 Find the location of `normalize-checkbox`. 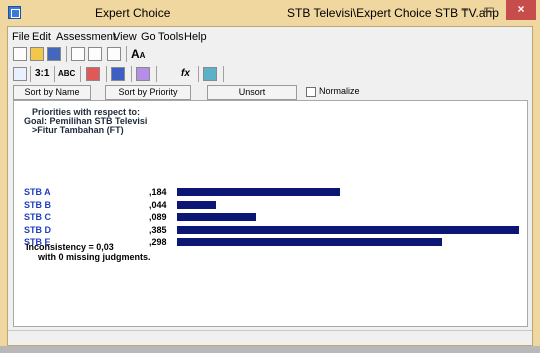

normalize-checkbox is located at coordinates (311, 92).